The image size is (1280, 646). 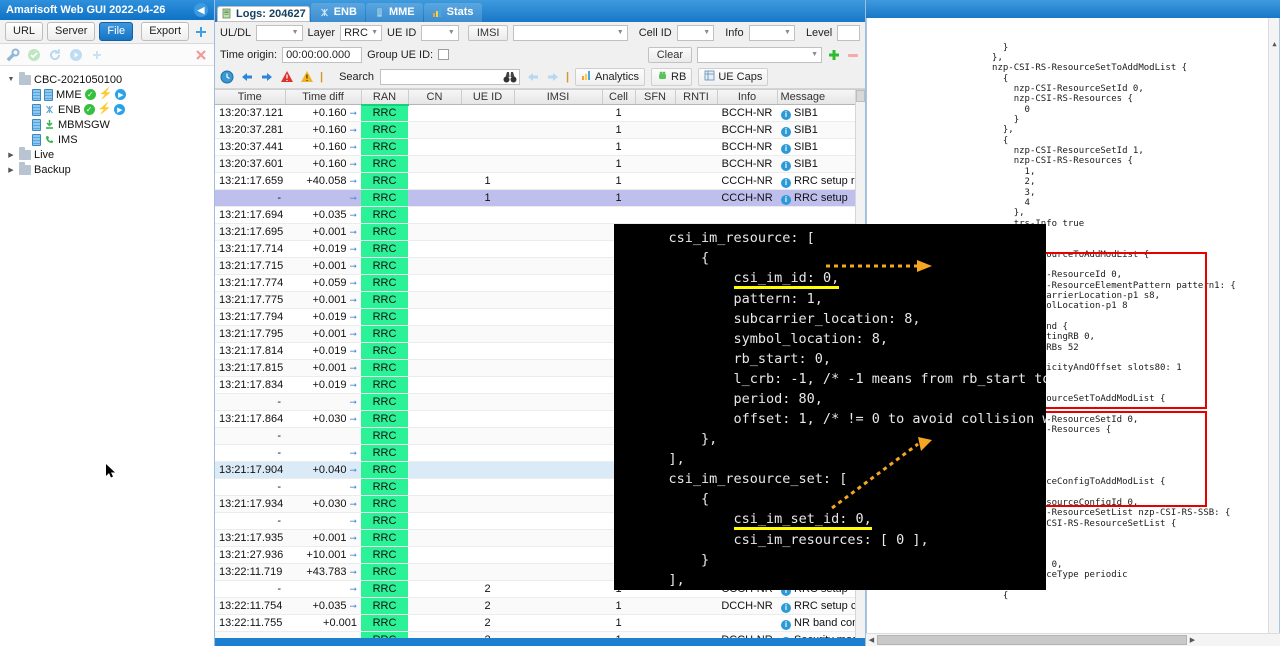 What do you see at coordinates (201, 55) in the screenshot?
I see `delete-x-icon` at bounding box center [201, 55].